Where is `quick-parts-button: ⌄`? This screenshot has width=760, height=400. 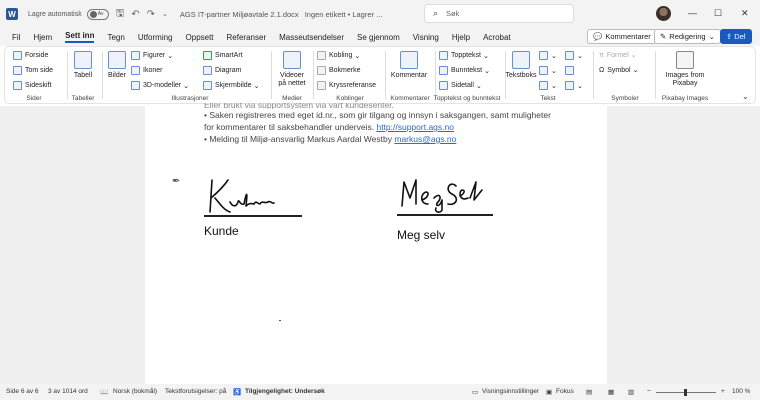 quick-parts-button: ⌄ is located at coordinates (548, 55).